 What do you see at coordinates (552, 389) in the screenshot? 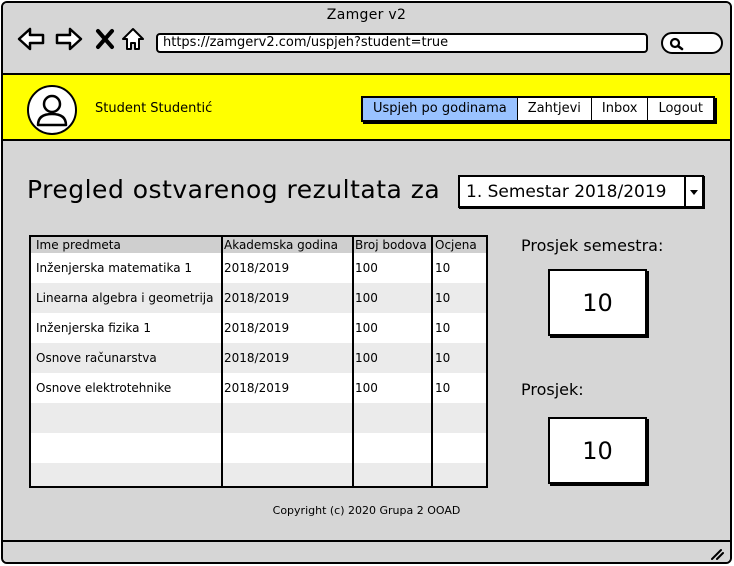
I see `overall-average-label: Prosjek:` at bounding box center [552, 389].